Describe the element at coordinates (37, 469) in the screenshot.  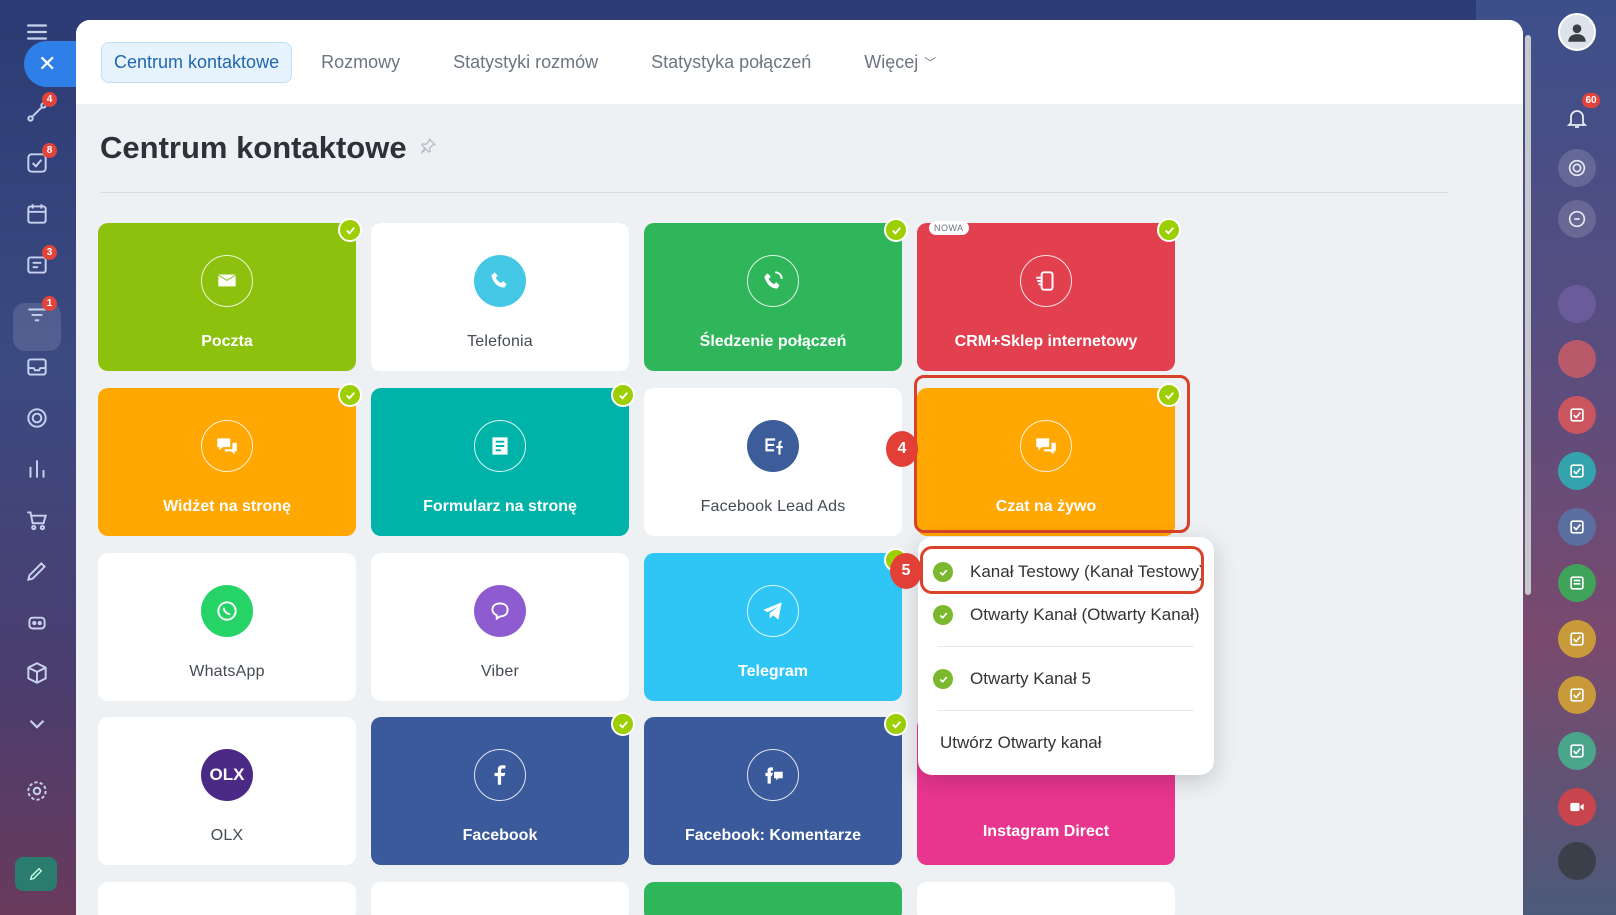
I see `analytics-icon` at that location.